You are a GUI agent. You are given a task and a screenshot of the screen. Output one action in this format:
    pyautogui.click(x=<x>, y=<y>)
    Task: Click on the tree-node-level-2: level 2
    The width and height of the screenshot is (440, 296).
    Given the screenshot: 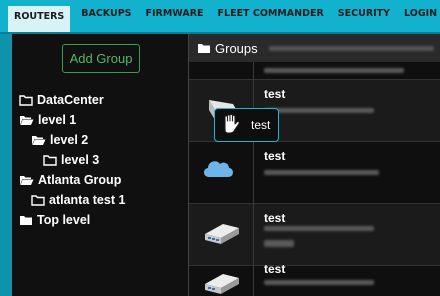 What is the action you would take?
    pyautogui.click(x=59, y=140)
    